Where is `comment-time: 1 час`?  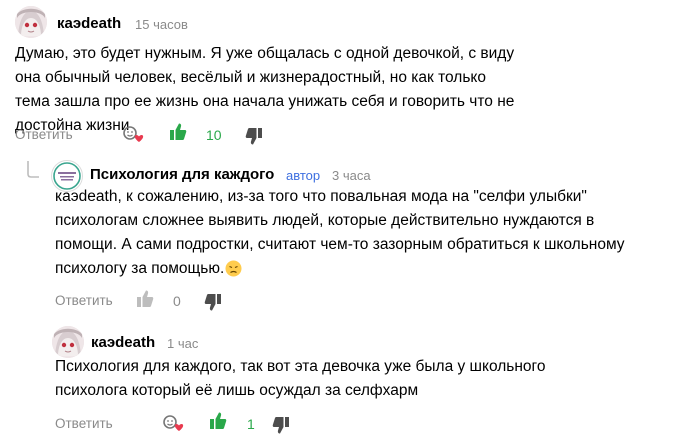
comment-time: 1 час is located at coordinates (183, 343).